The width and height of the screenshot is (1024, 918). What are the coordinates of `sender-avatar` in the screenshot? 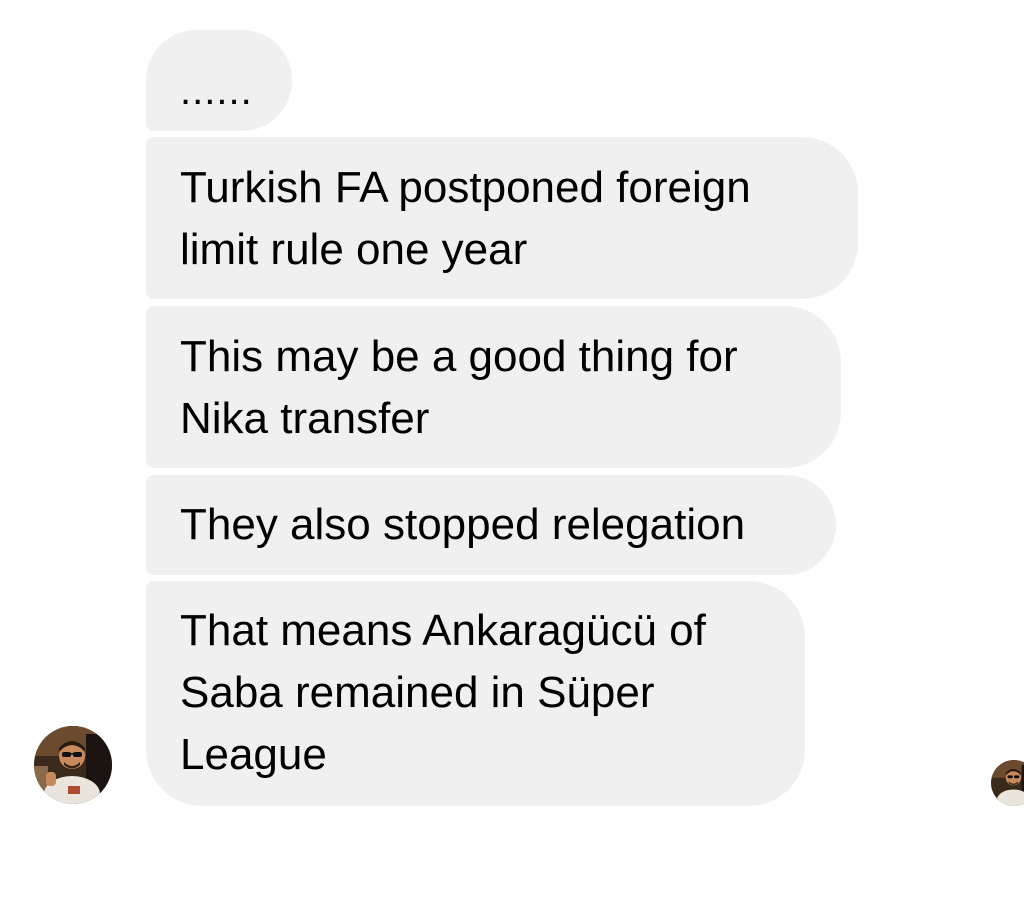 It's located at (73, 765).